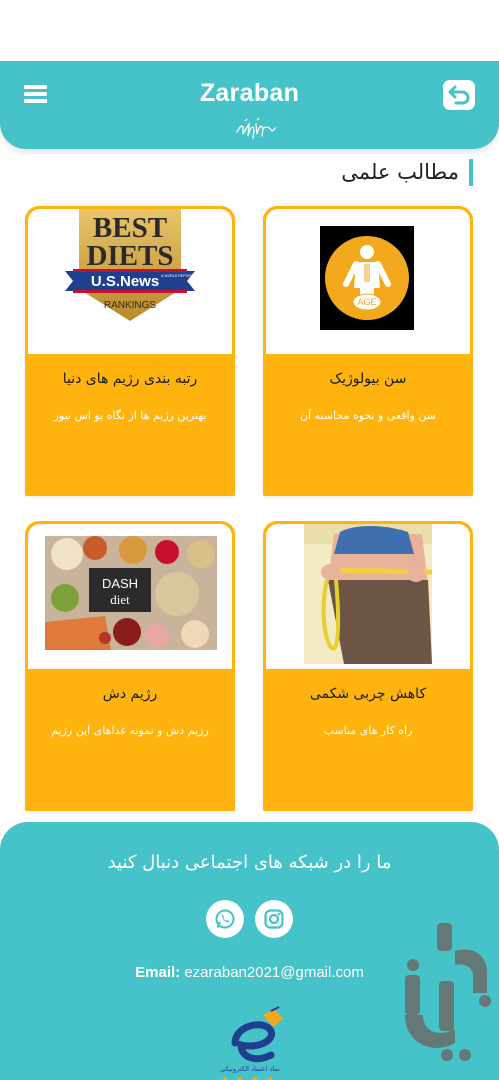  What do you see at coordinates (129, 256) in the screenshot?
I see `diets-text: DIETS` at bounding box center [129, 256].